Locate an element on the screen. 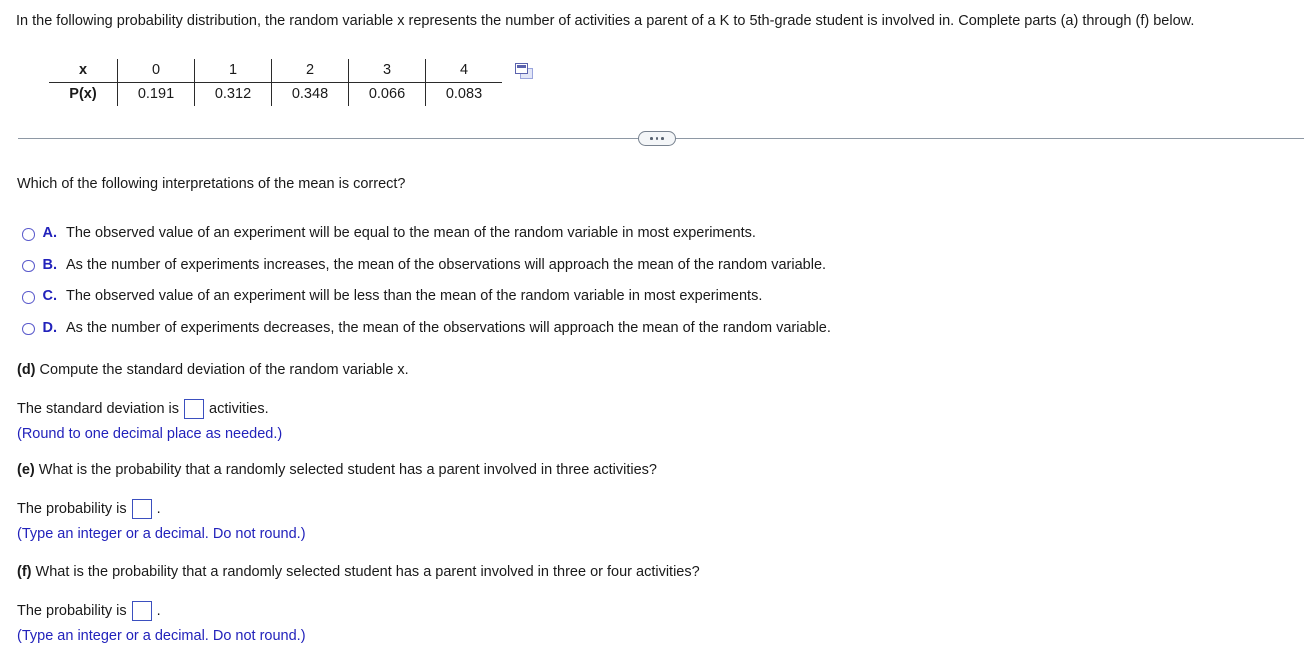 The image size is (1304, 646). table-cell-x-0: 0 is located at coordinates (156, 71).